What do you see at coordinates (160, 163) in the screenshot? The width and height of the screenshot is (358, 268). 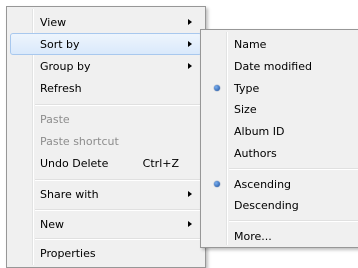 I see `menu-item-shortcut: Ctrl+Z` at bounding box center [160, 163].